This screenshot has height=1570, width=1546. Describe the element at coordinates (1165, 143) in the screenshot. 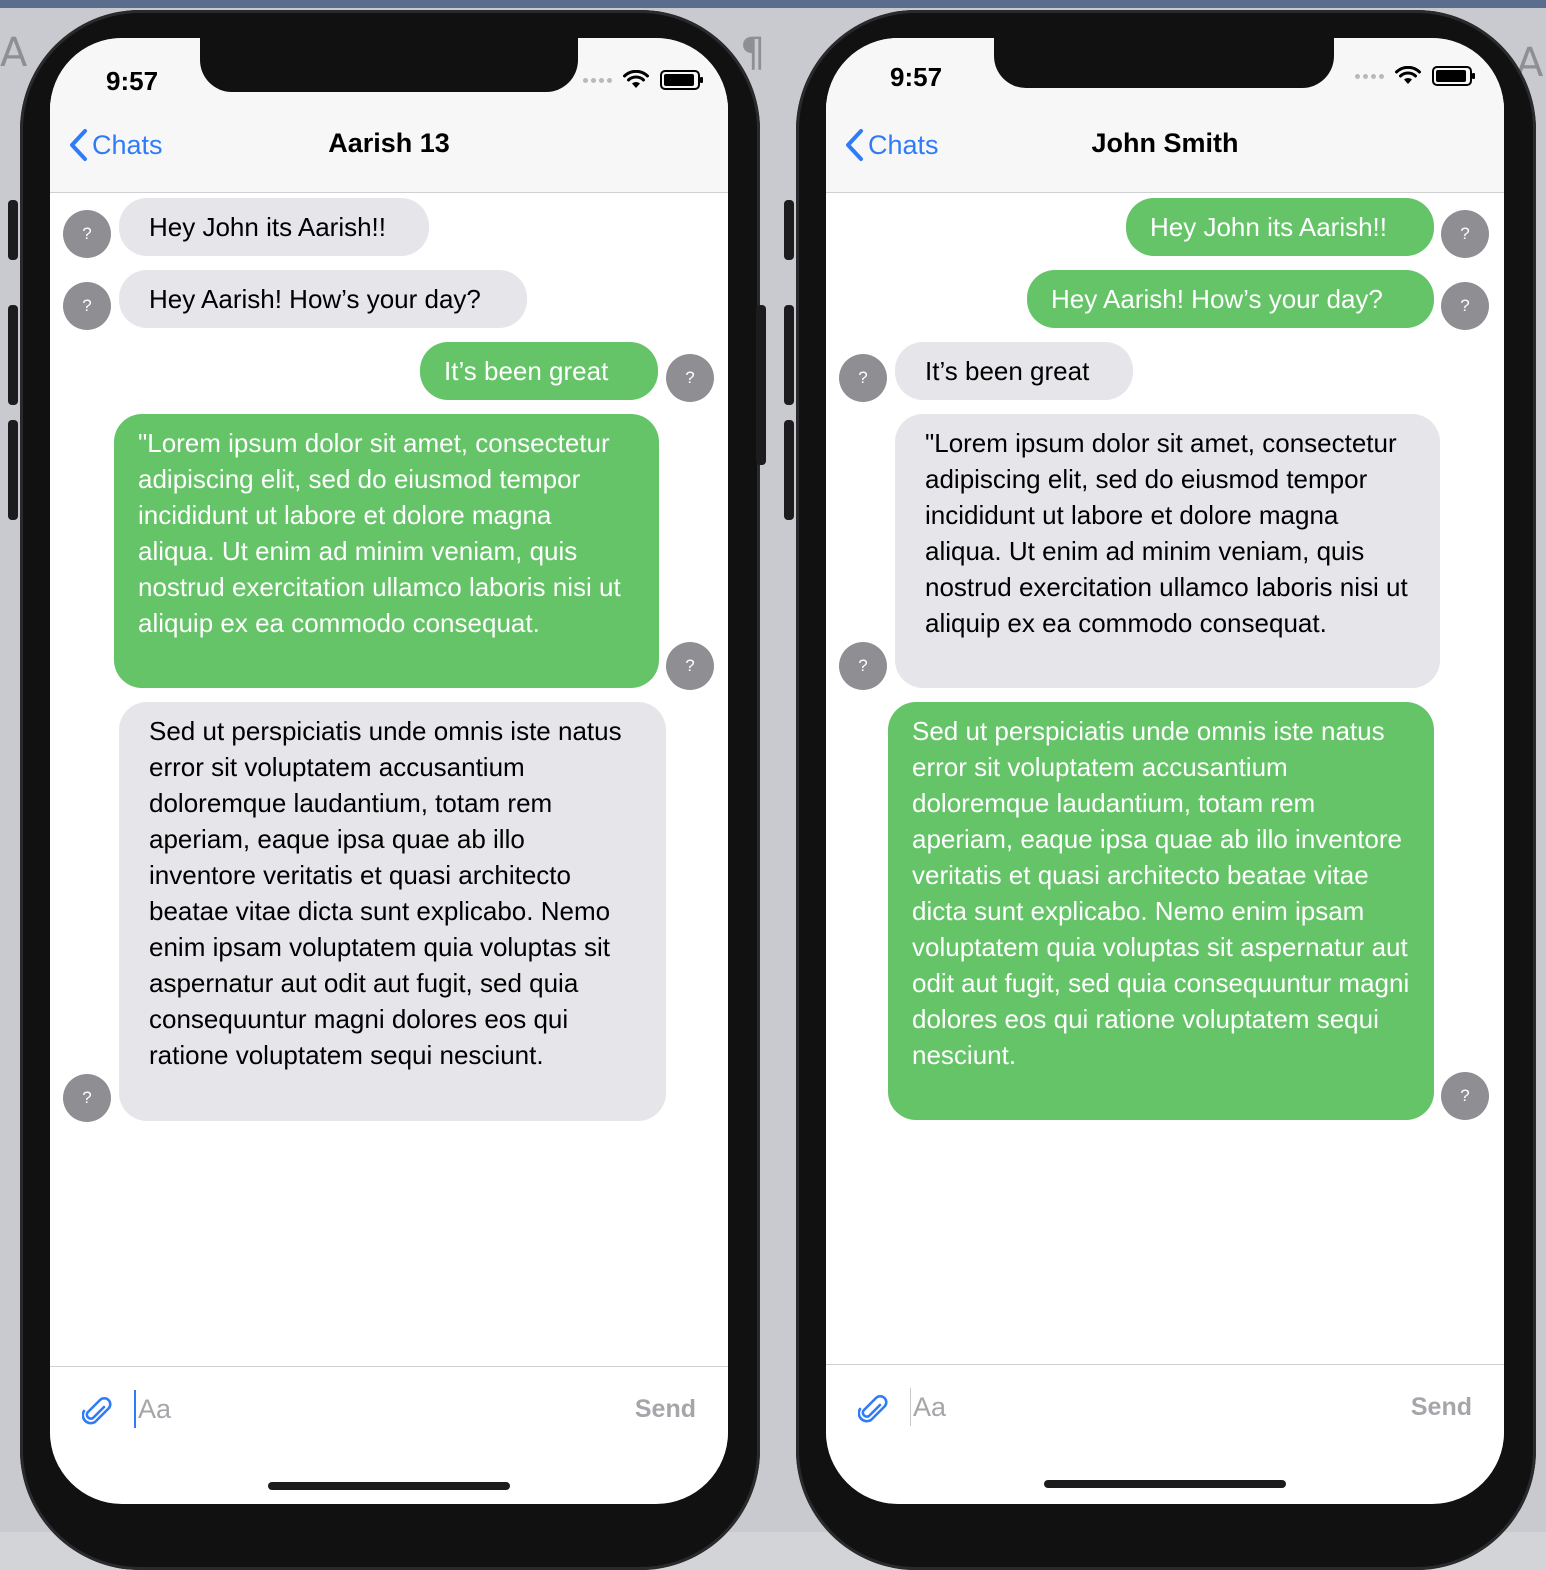

I see `chat-title: John Smith` at that location.